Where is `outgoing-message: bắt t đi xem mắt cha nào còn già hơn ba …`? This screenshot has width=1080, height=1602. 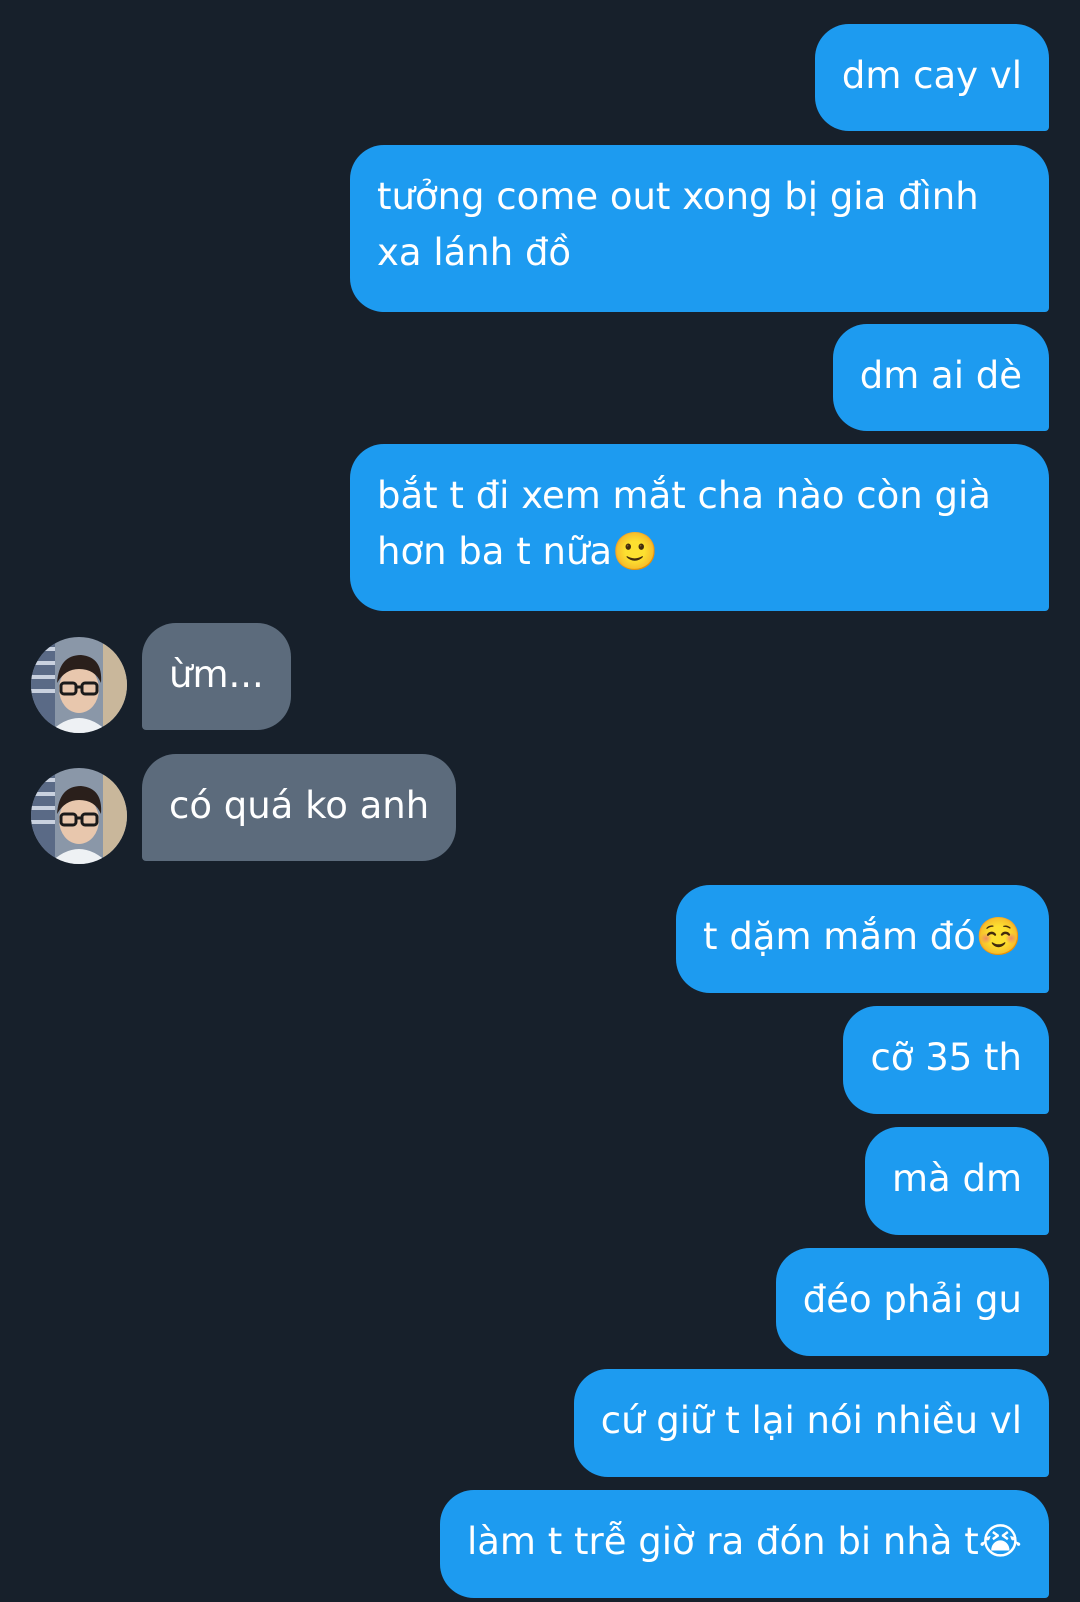 outgoing-message: bắt t đi xem mắt cha nào còn già hơn ba … is located at coordinates (699, 527).